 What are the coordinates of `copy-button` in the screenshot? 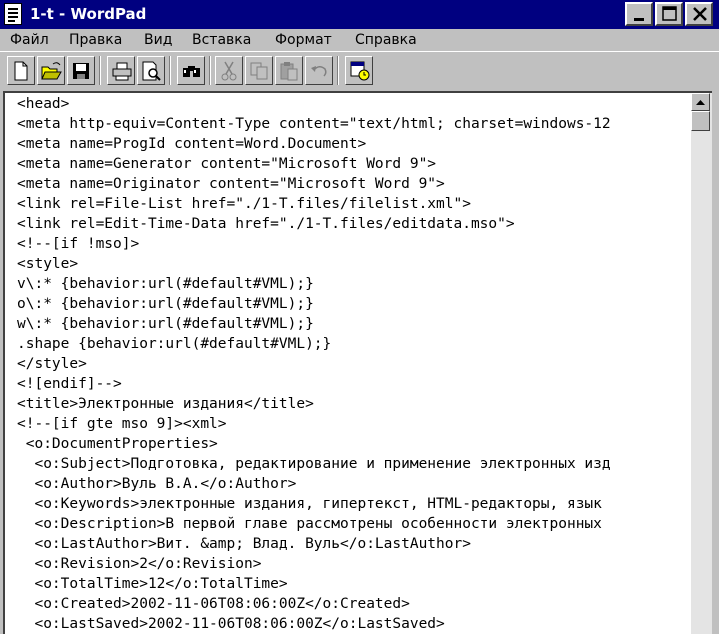 It's located at (259, 70).